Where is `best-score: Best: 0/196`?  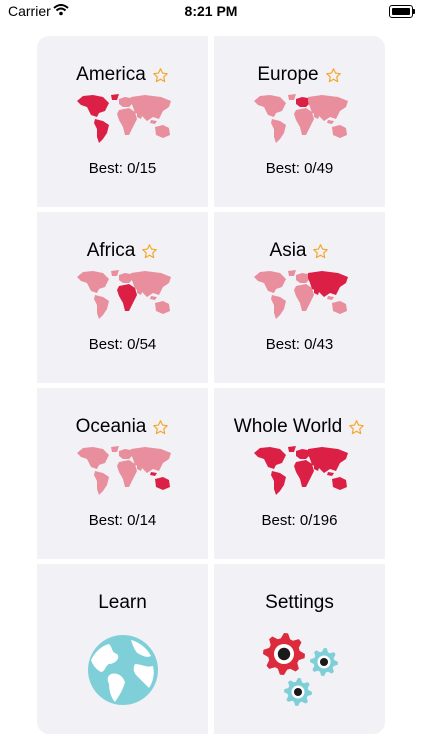
best-score: Best: 0/196 is located at coordinates (299, 520).